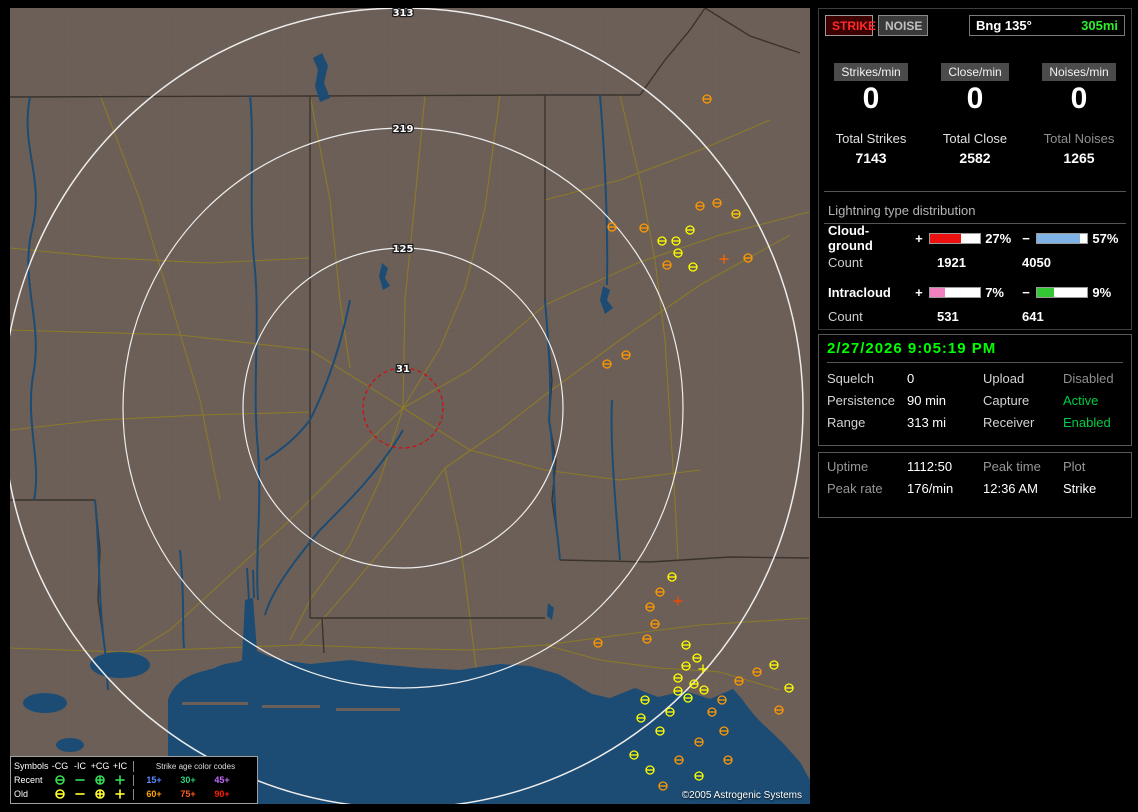  Describe the element at coordinates (1105, 238) in the screenshot. I see `cg-neg-pct: 57%` at that location.